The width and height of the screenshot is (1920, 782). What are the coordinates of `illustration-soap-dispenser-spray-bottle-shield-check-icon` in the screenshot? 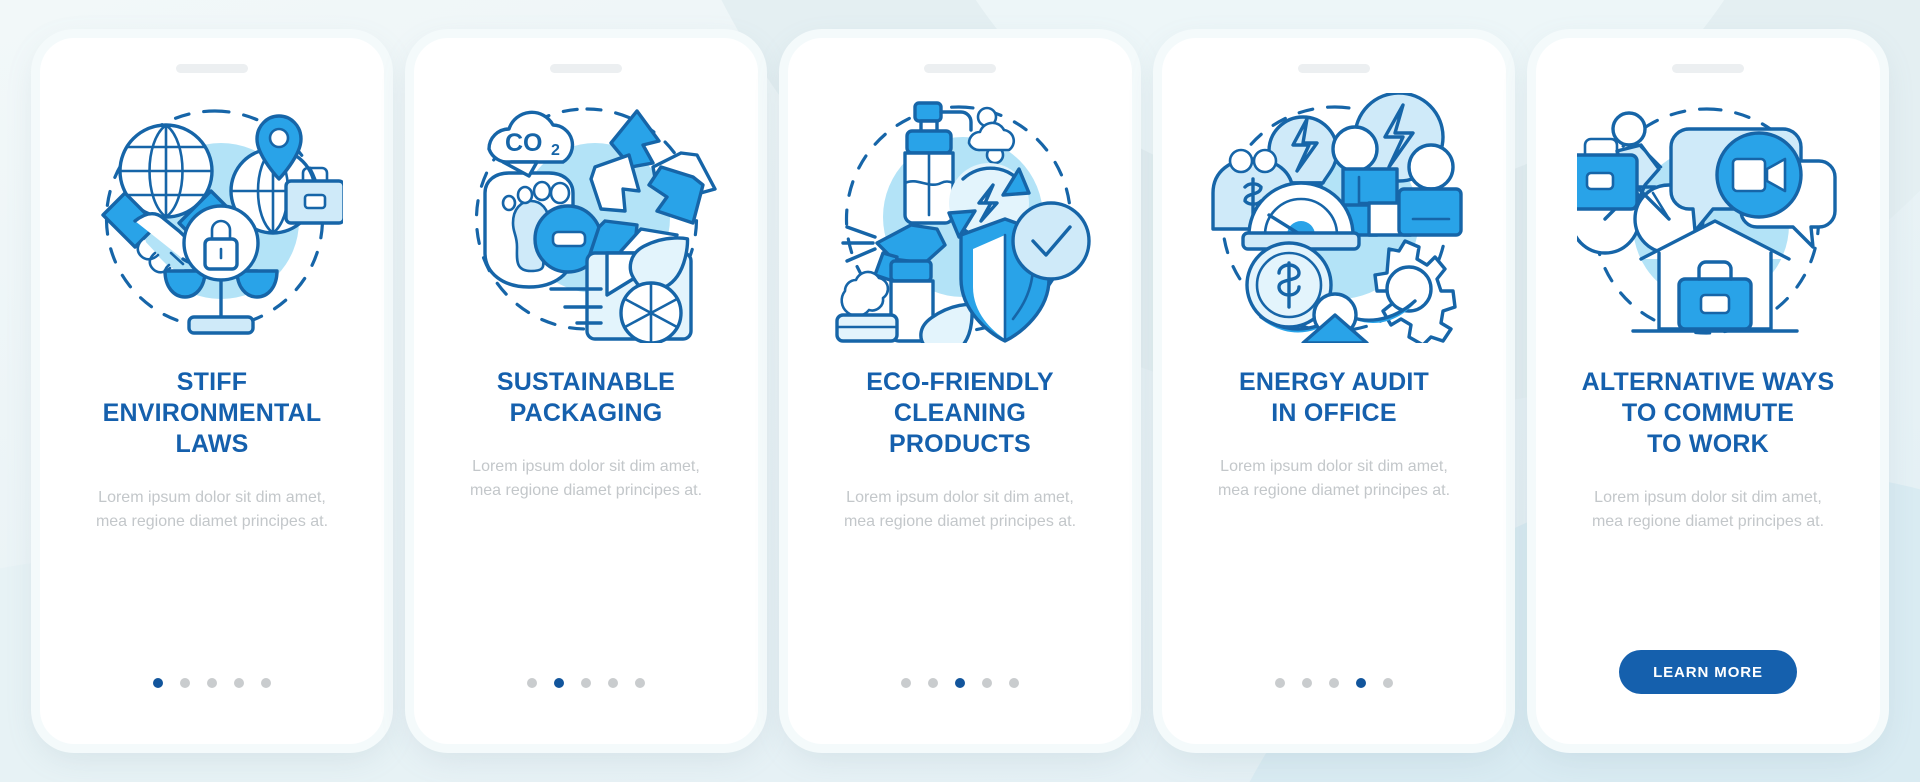 It's located at (960, 218).